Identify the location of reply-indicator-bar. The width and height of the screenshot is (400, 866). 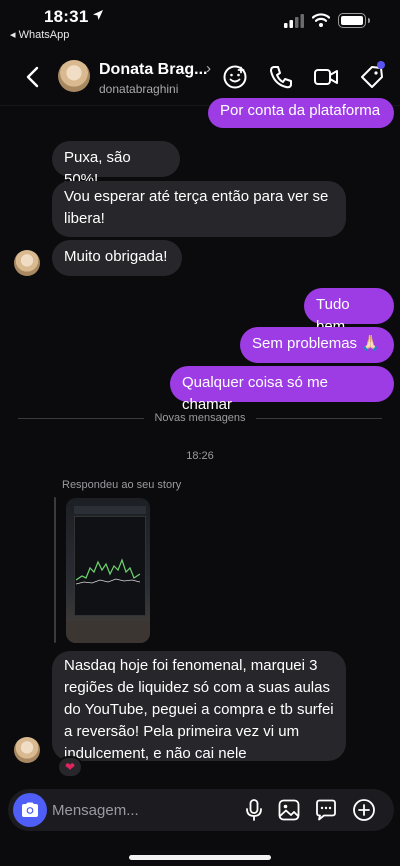
(55, 570).